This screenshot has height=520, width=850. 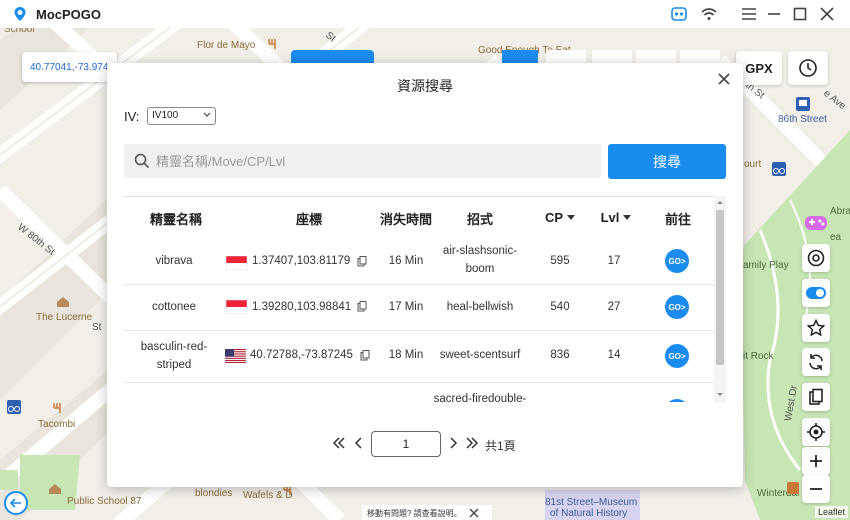 I want to click on favorites-button, so click(x=816, y=328).